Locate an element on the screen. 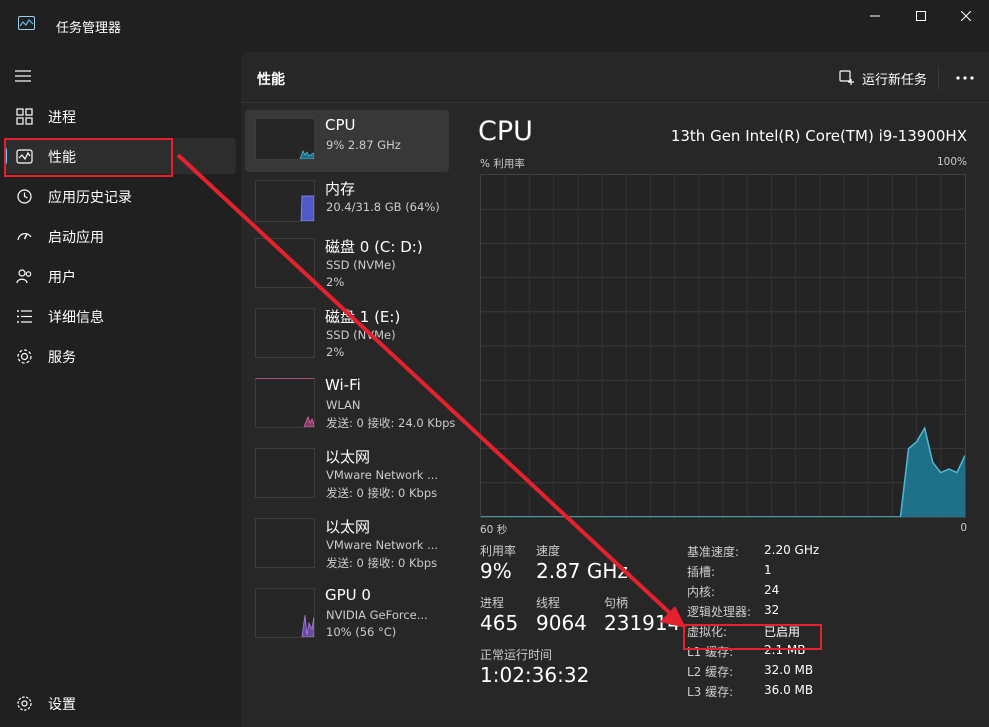 The width and height of the screenshot is (989, 727). resource-name: GPU 0 is located at coordinates (348, 595).